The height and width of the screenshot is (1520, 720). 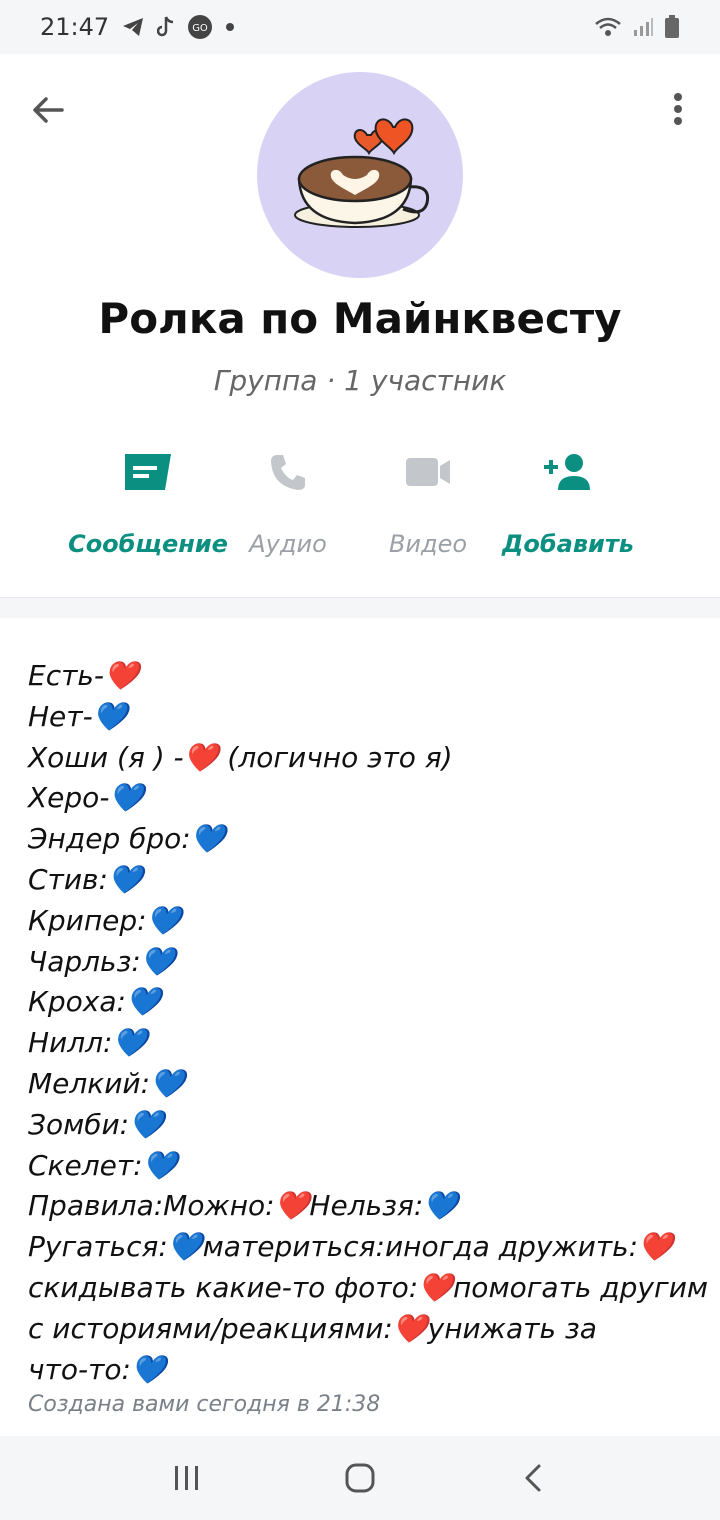 I want to click on status-bar: 21:47 GO, so click(x=360, y=27).